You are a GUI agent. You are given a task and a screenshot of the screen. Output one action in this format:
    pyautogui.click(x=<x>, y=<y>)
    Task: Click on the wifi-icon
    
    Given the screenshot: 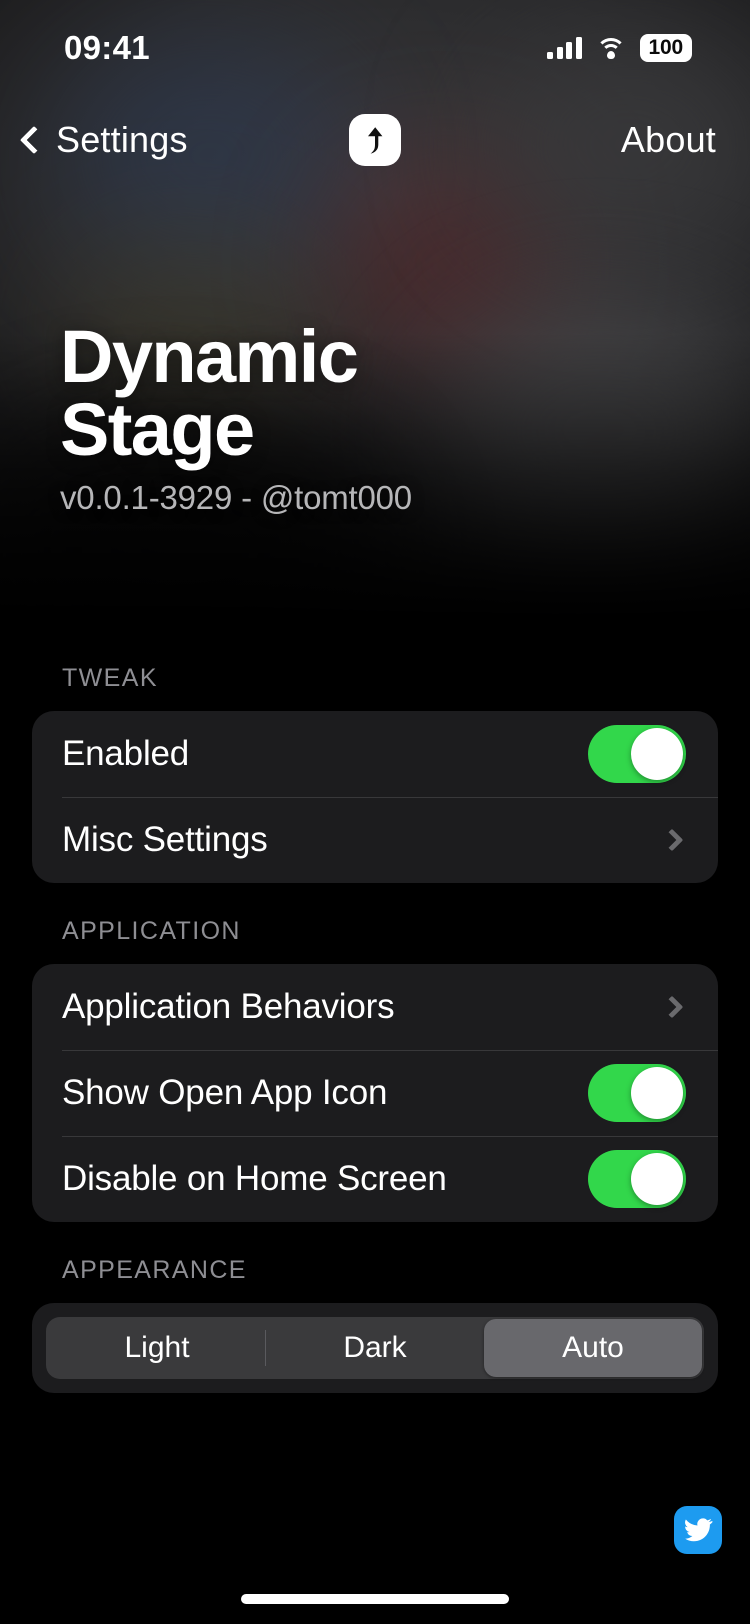 What is the action you would take?
    pyautogui.click(x=610, y=48)
    